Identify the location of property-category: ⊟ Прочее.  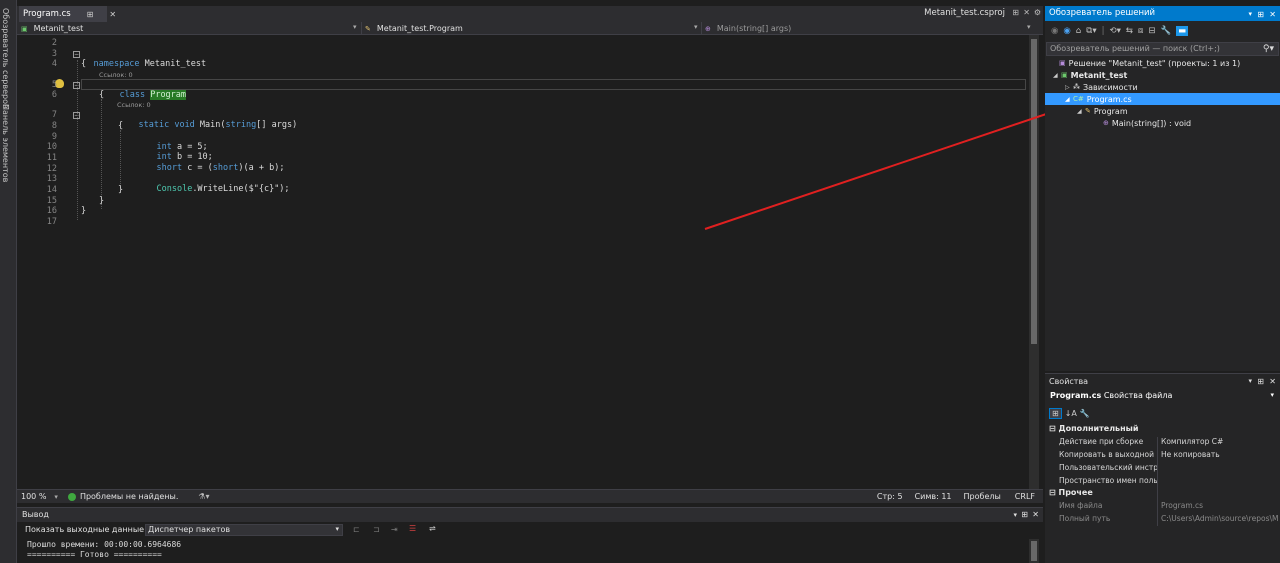
(1162, 494).